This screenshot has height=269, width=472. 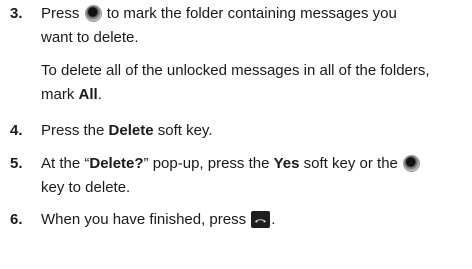 I want to click on bold-term: Delete, so click(x=131, y=130).